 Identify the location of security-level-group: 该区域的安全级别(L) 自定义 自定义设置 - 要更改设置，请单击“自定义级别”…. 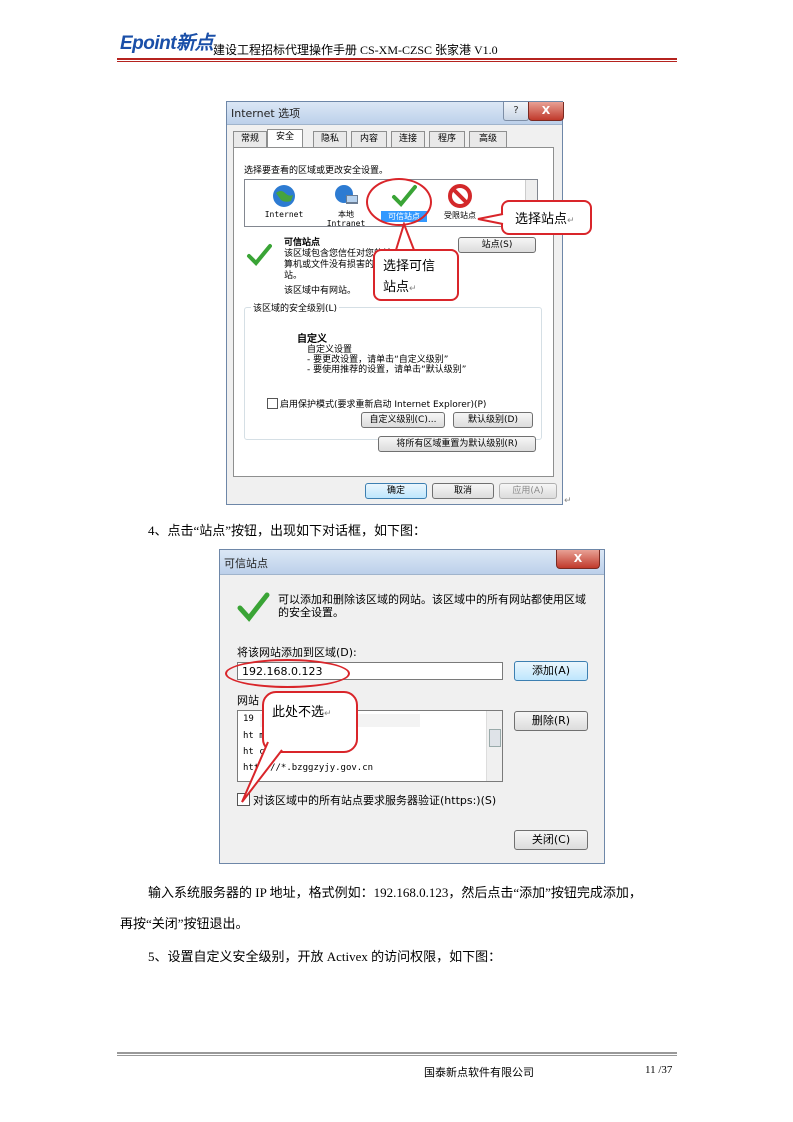
(393, 370).